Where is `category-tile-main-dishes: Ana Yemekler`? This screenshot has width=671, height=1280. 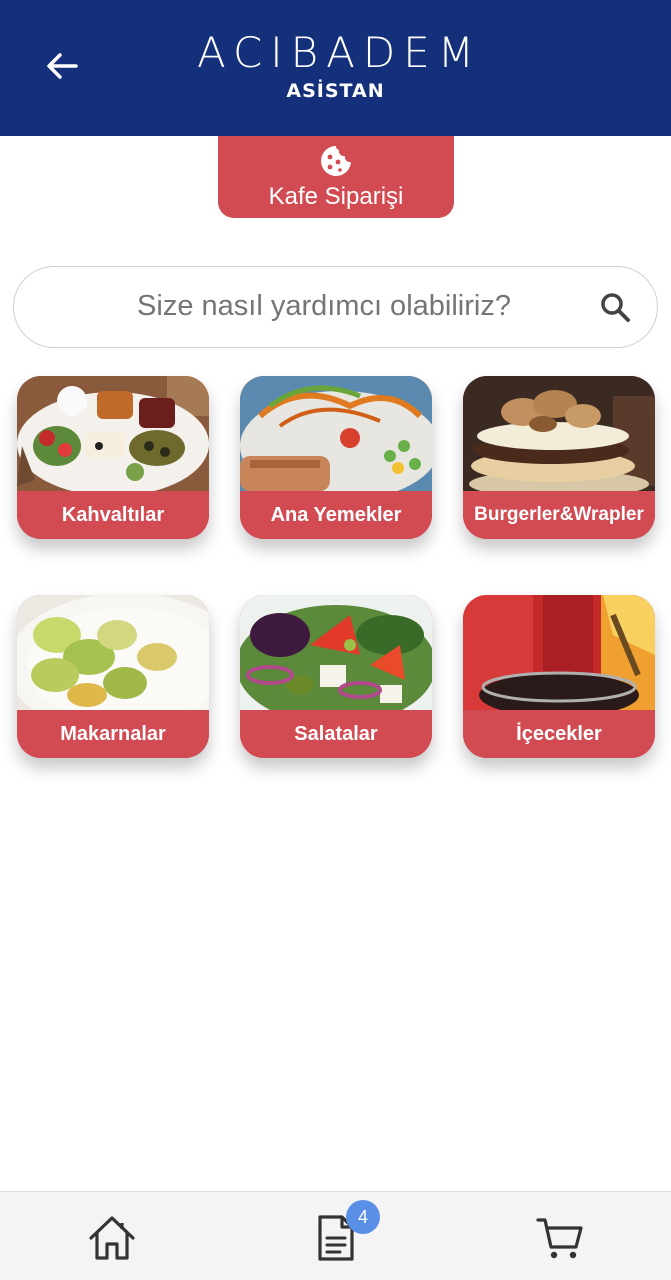 category-tile-main-dishes: Ana Yemekler is located at coordinates (336, 457).